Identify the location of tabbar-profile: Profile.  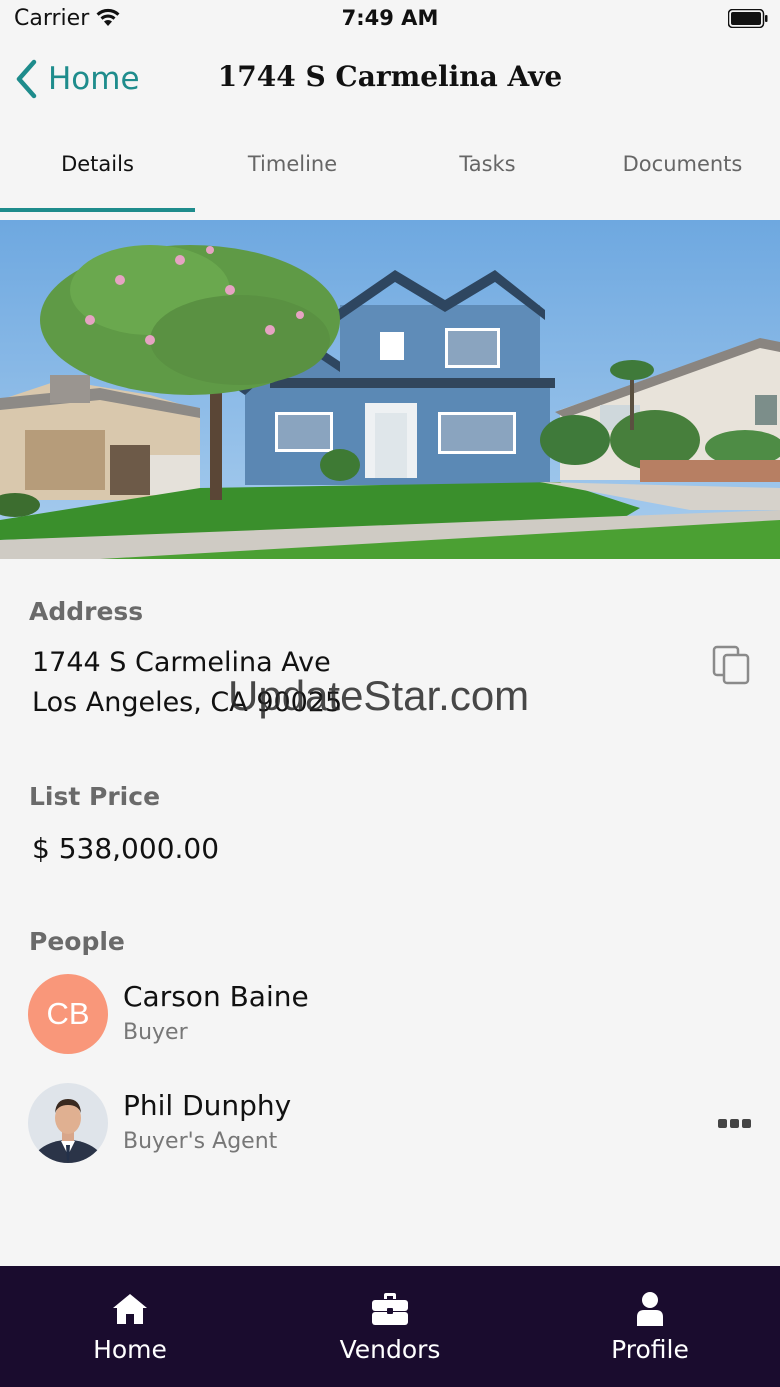
(650, 1326).